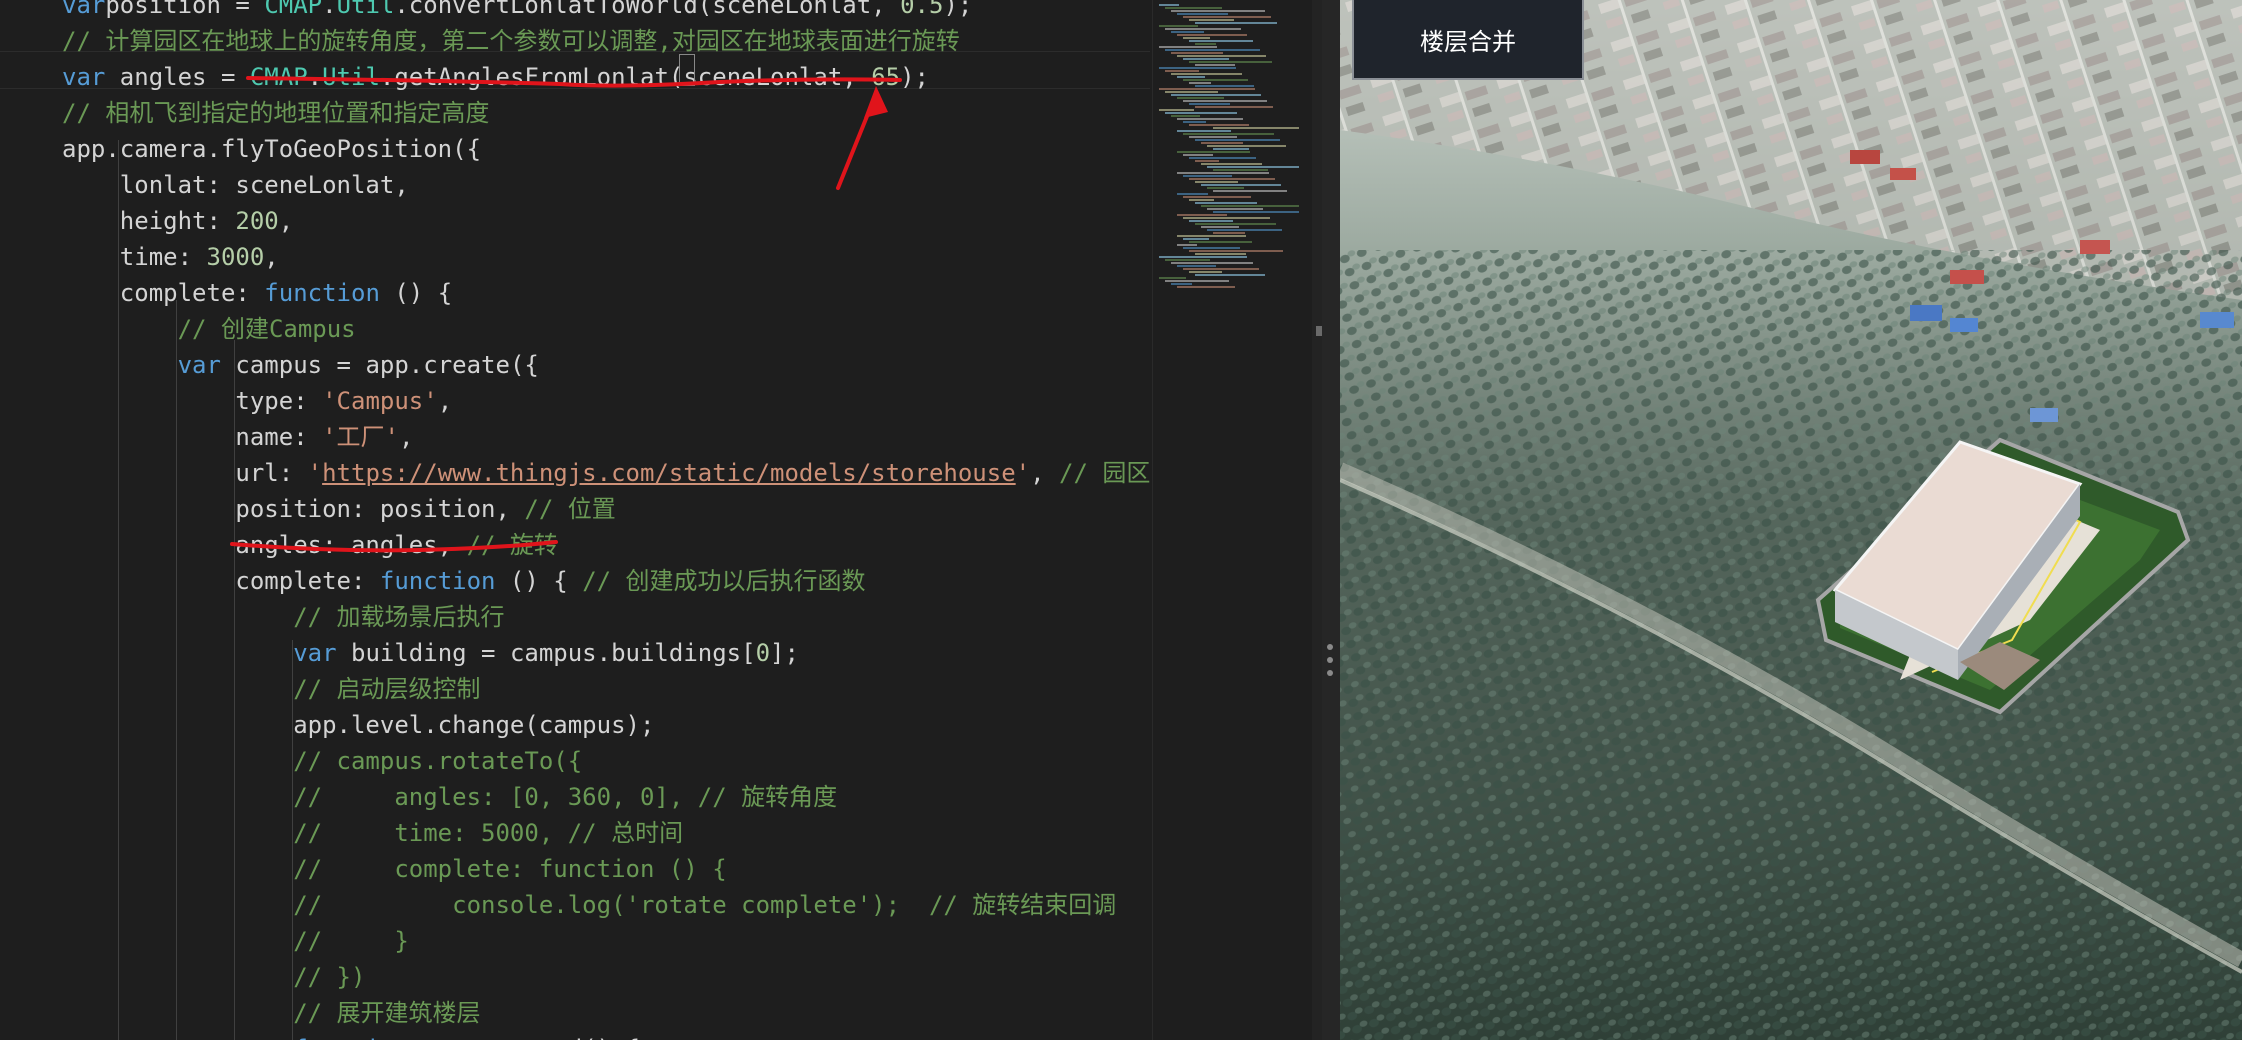 The image size is (2242, 1040). Describe the element at coordinates (511, 41) in the screenshot. I see `code-line: // 计算园区在地球上的旋转角度，第二个参数可以调整,对园区在地球表面进行旋转` at that location.